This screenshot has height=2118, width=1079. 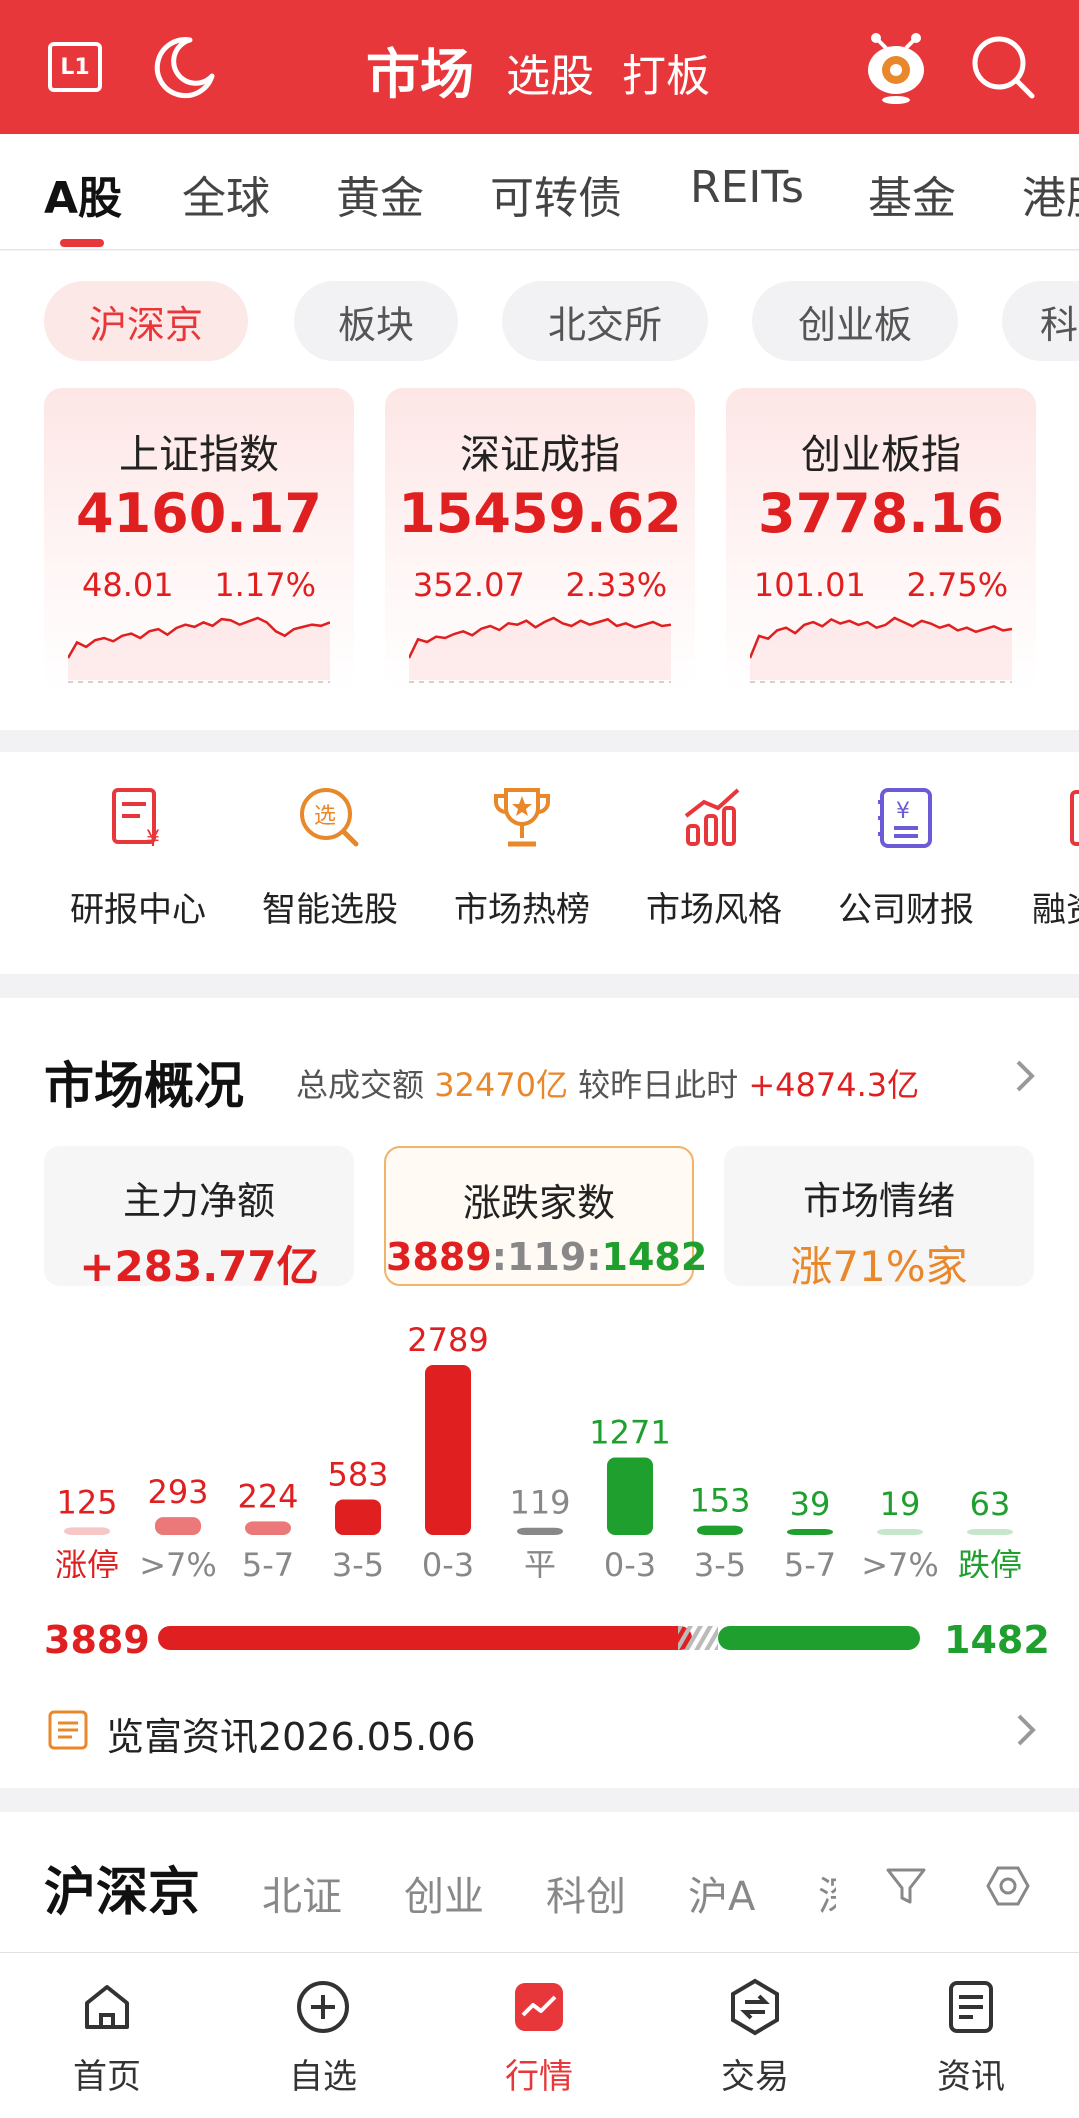 What do you see at coordinates (540, 585) in the screenshot?
I see `index-change: 352.07 2.33%` at bounding box center [540, 585].